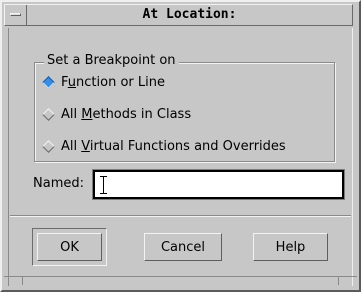  I want to click on title-bar: At Location:, so click(178, 15).